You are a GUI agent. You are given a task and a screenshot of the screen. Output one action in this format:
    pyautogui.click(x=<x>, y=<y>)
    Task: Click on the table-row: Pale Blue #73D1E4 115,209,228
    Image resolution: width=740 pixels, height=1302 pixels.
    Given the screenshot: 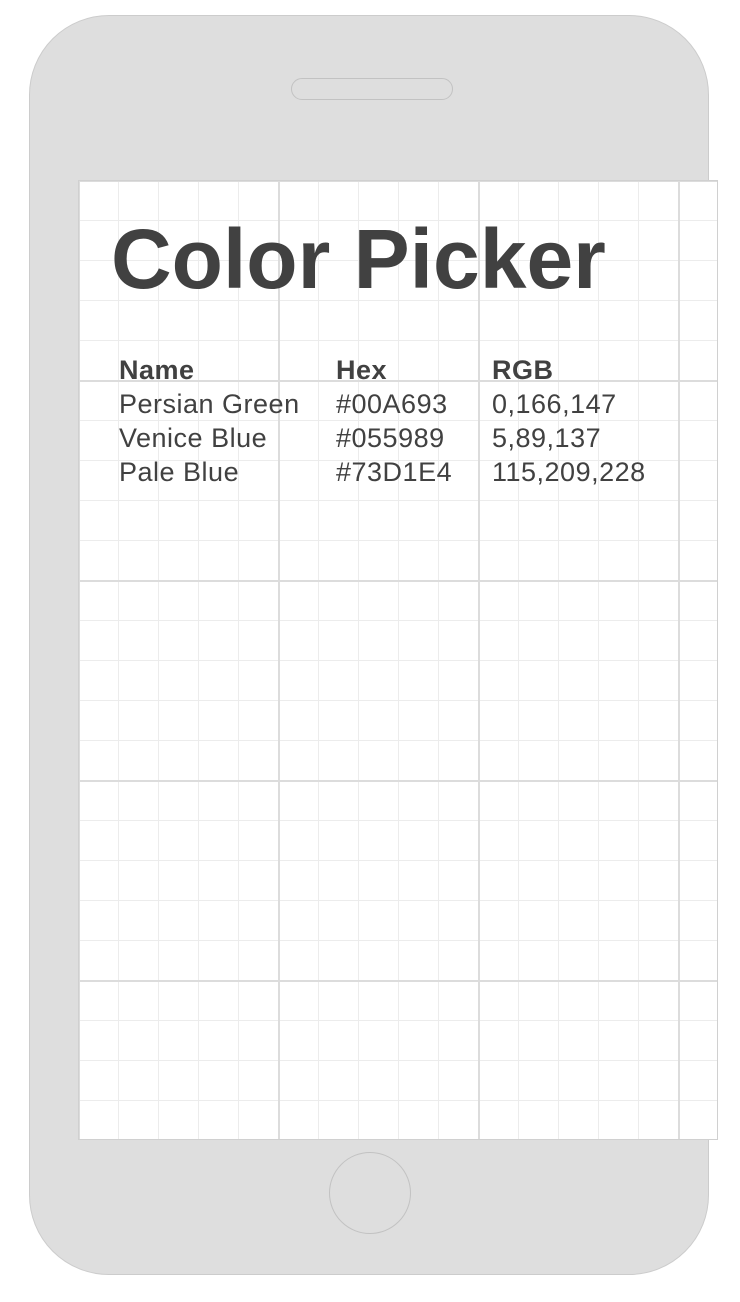 What is the action you would take?
    pyautogui.click(x=395, y=472)
    